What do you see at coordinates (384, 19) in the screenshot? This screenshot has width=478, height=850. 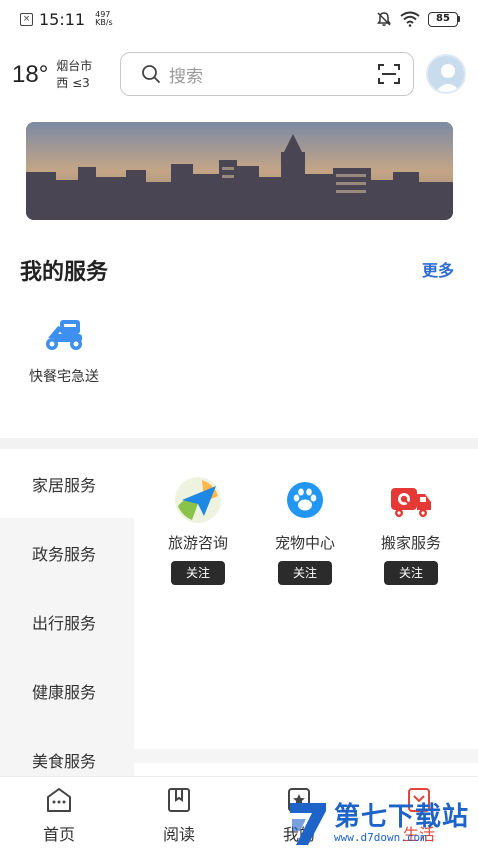 I see `mute-bell-icon` at bounding box center [384, 19].